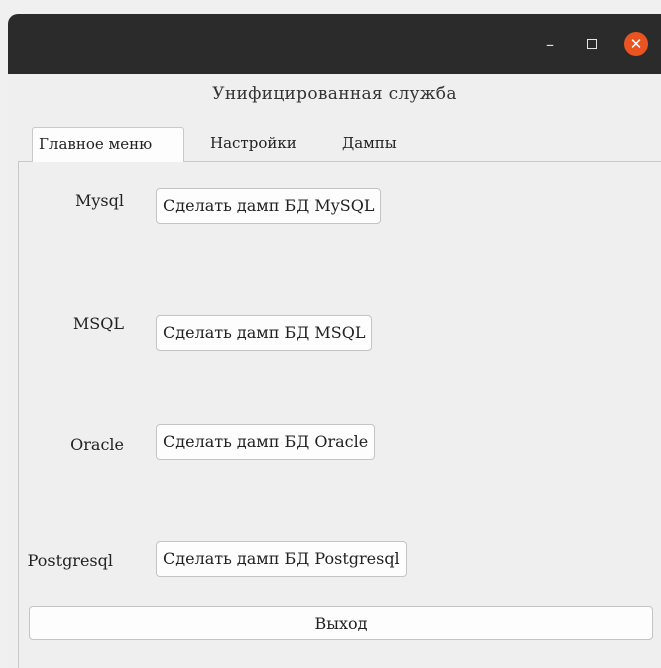 This screenshot has height=668, width=661. Describe the element at coordinates (341, 623) in the screenshot. I see `exit-button: Выход` at that location.